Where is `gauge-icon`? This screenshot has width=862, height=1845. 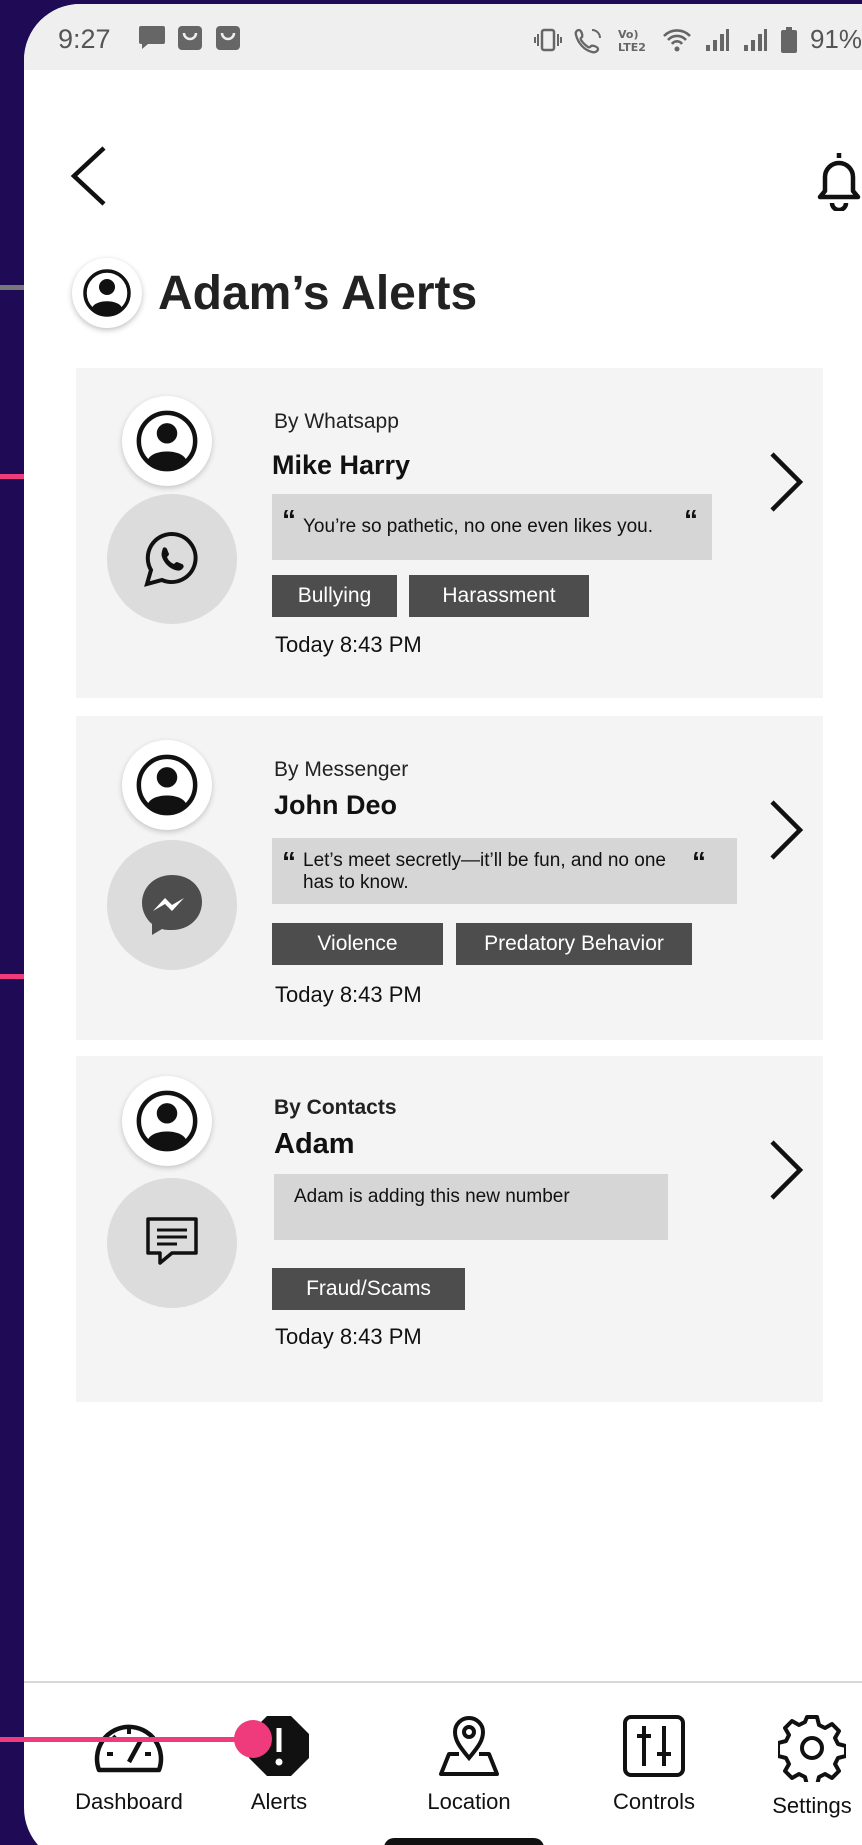
gauge-icon is located at coordinates (129, 1748).